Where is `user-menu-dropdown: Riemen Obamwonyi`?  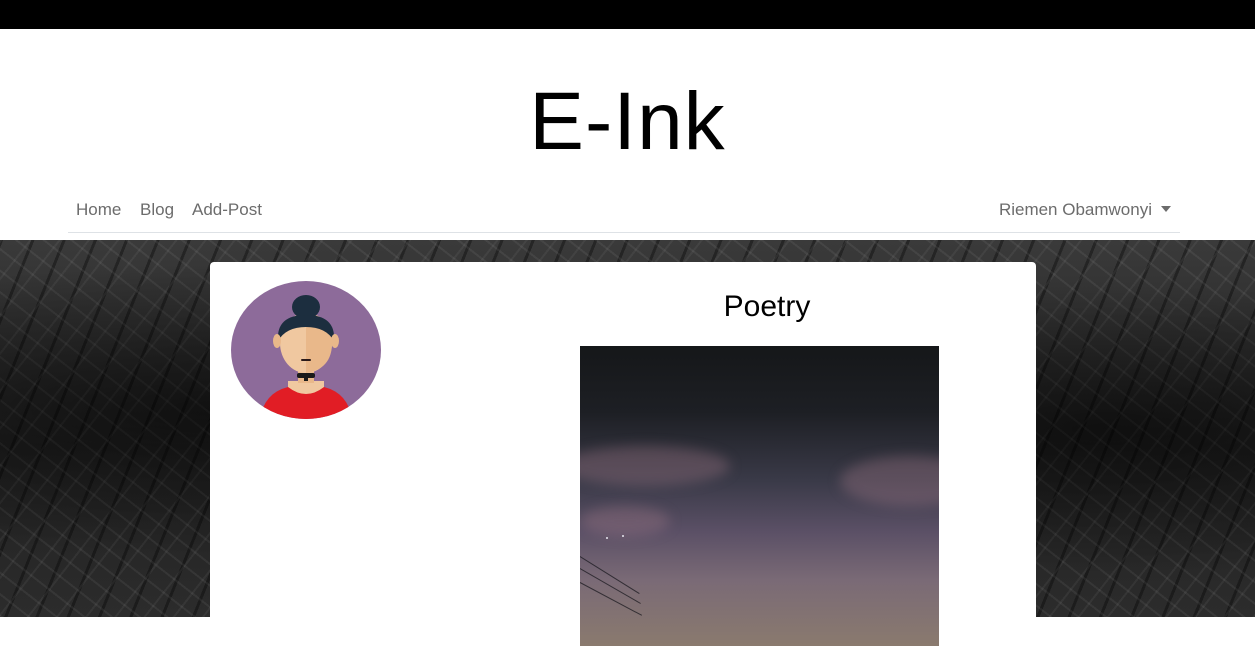
user-menu-dropdown: Riemen Obamwonyi is located at coordinates (1085, 210).